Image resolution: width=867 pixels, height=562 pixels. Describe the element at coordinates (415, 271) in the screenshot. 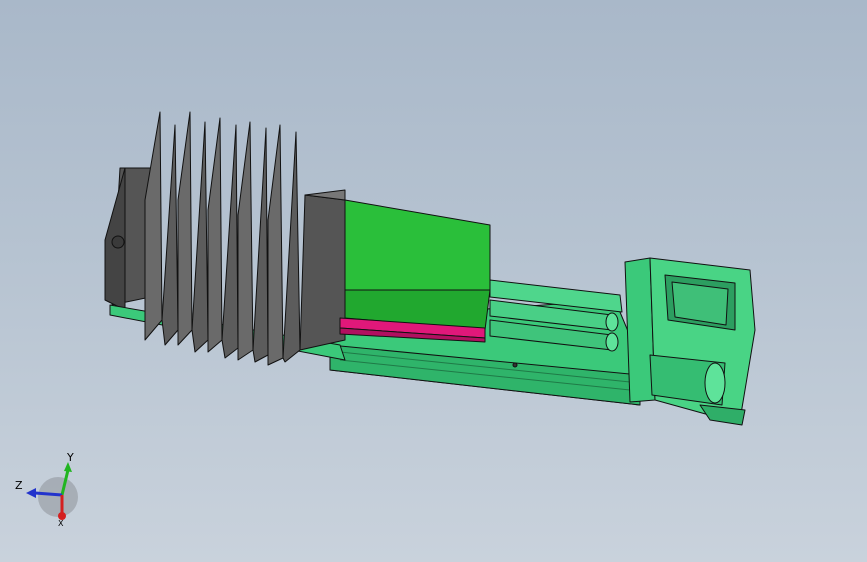

I see `carriage-block` at that location.